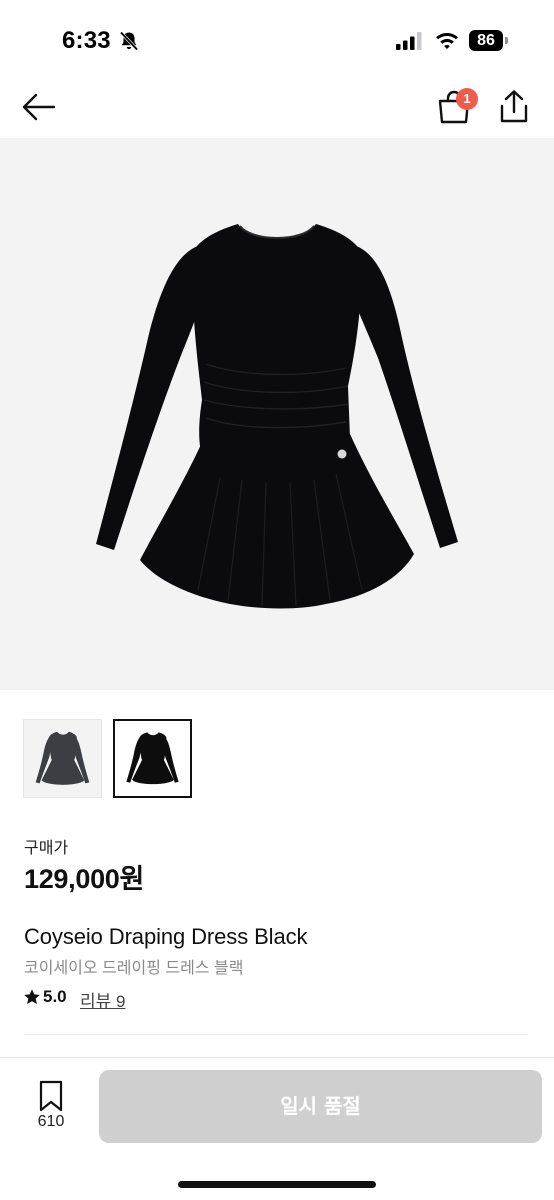 The width and height of the screenshot is (554, 1200). I want to click on divider, so click(276, 1034).